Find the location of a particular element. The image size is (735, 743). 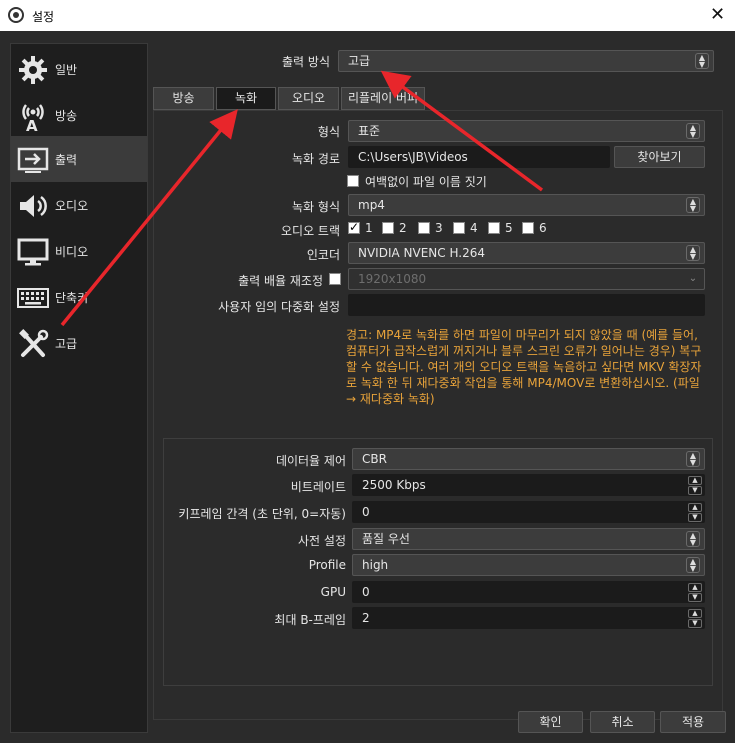

keyframe-interval-spinbox: 0 ▲ ▼ is located at coordinates (528, 512).